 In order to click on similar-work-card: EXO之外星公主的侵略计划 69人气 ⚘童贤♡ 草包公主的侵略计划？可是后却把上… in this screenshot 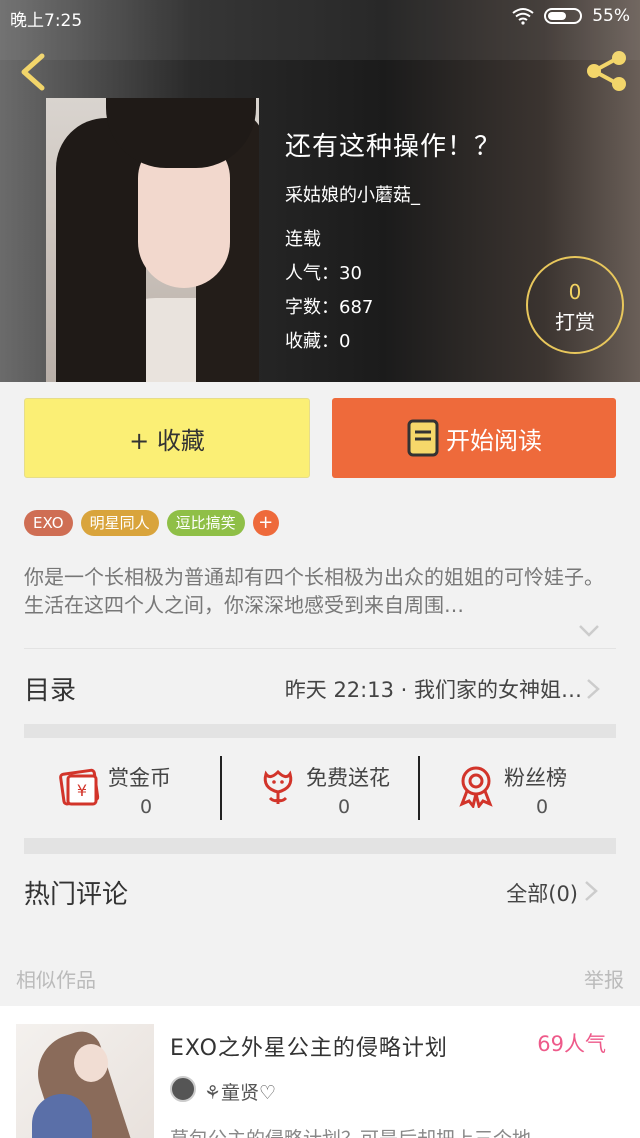, I will do `click(320, 1072)`.